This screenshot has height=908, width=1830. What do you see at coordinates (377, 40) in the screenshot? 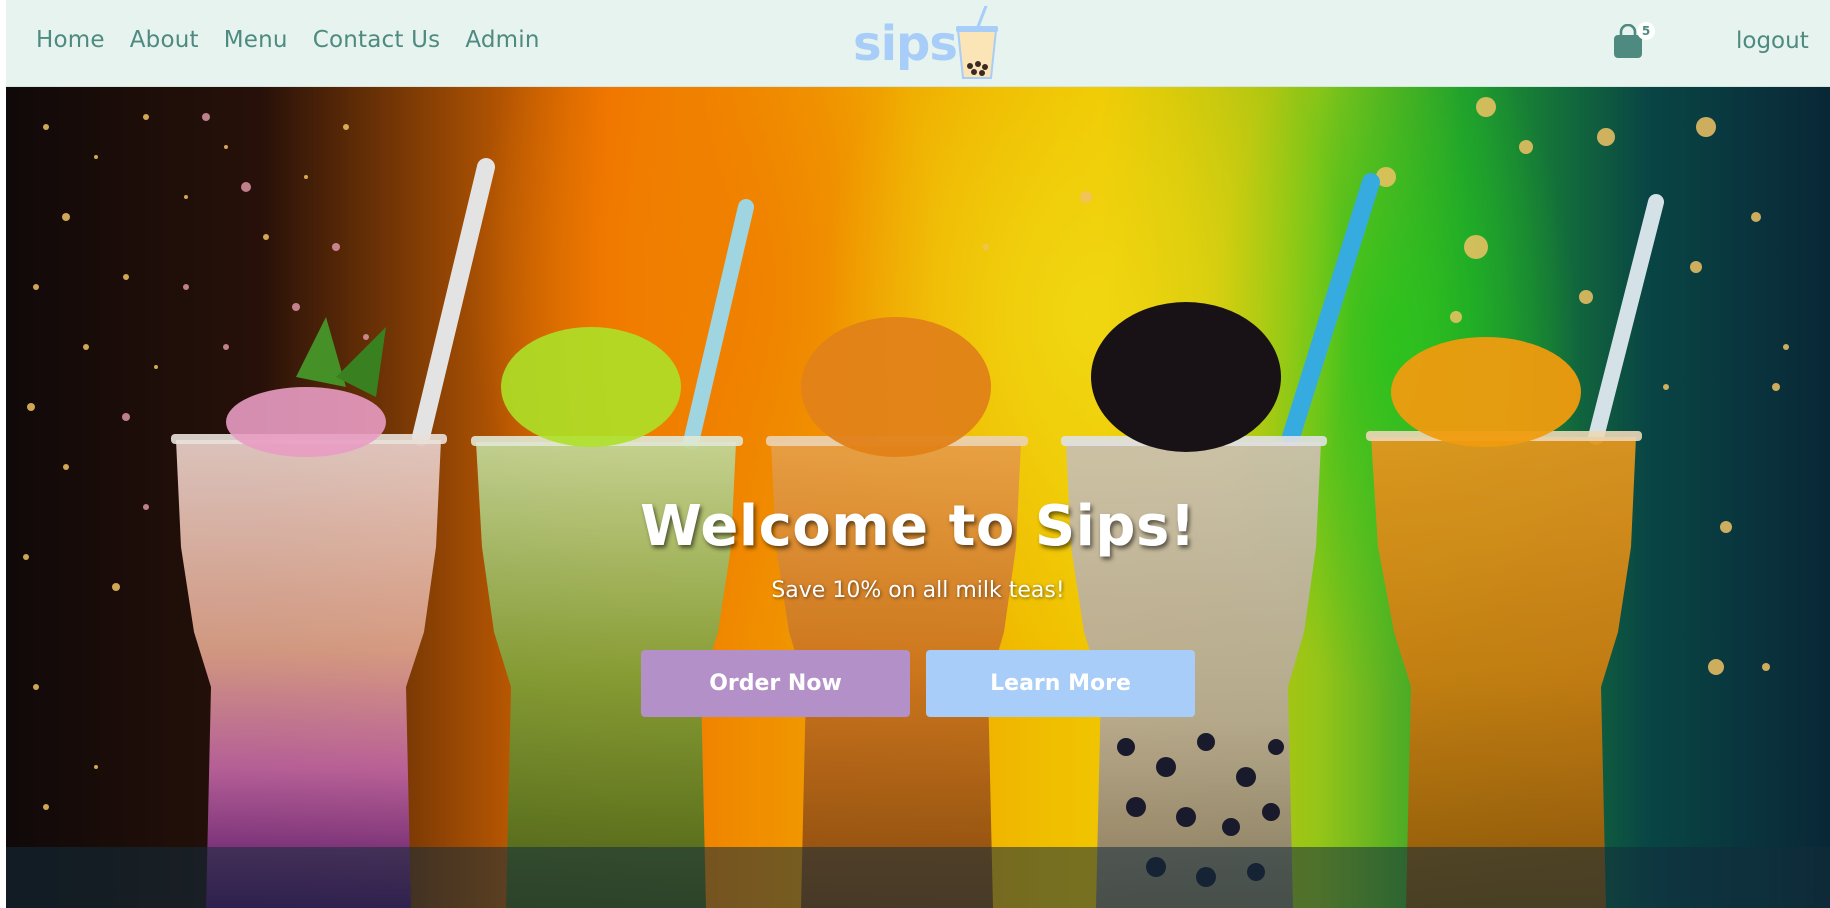
I see `nav-link-contact-us: Contact Us` at bounding box center [377, 40].